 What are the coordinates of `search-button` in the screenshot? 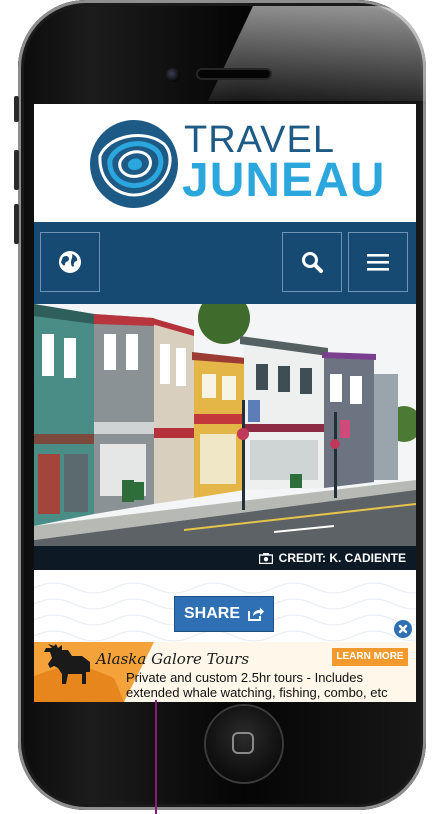 It's located at (312, 262).